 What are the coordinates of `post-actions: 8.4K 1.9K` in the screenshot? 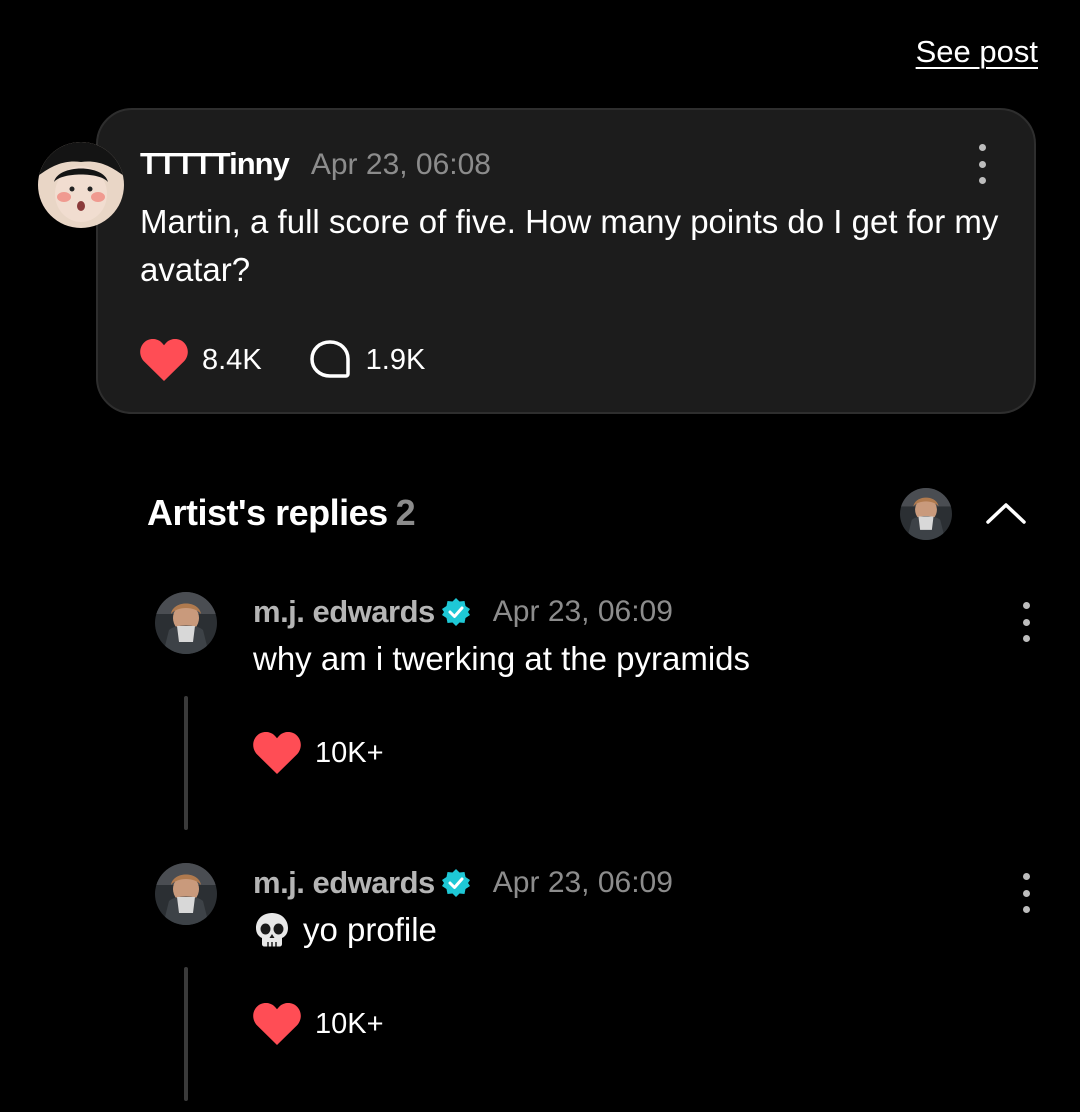 It's located at (282, 360).